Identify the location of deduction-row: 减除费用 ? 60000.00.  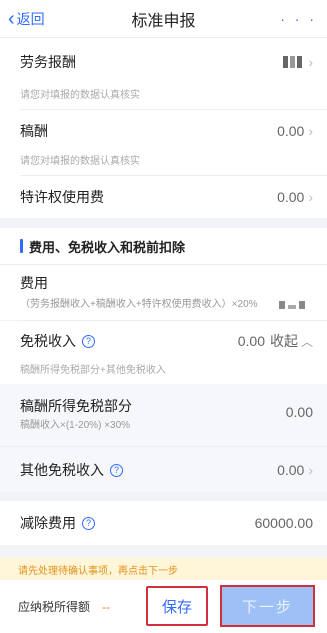
(163, 523).